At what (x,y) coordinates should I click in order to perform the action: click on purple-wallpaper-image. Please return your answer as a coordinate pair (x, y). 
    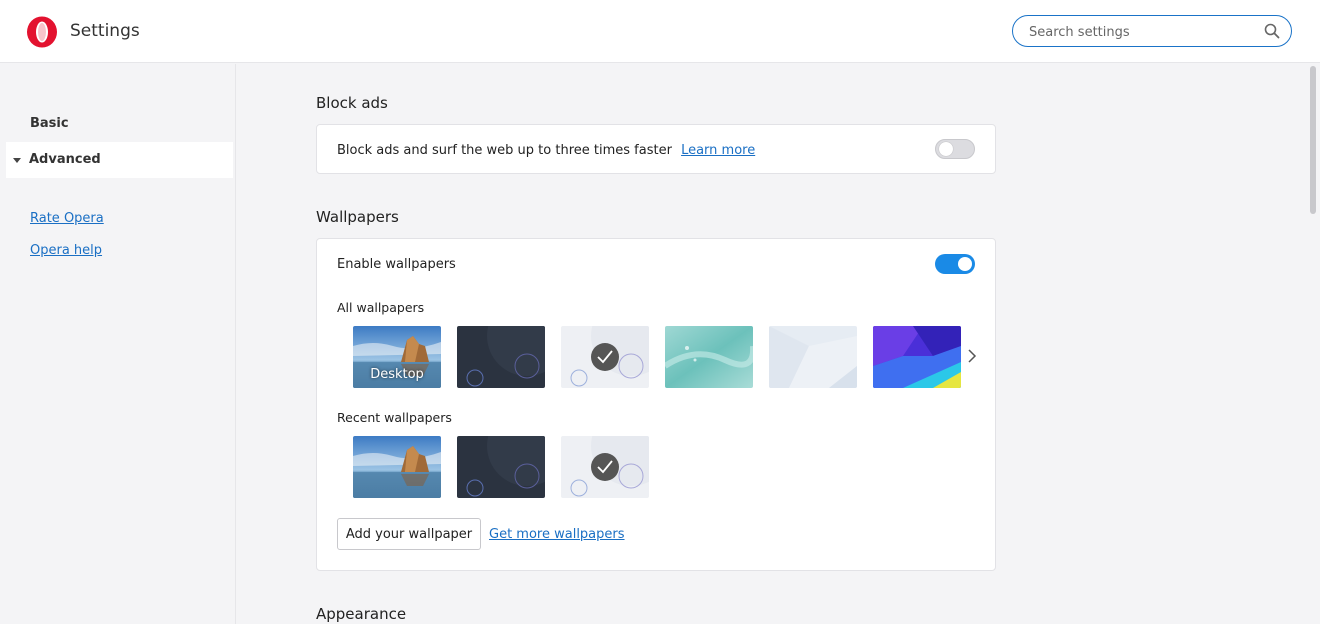
    Looking at the image, I should click on (917, 357).